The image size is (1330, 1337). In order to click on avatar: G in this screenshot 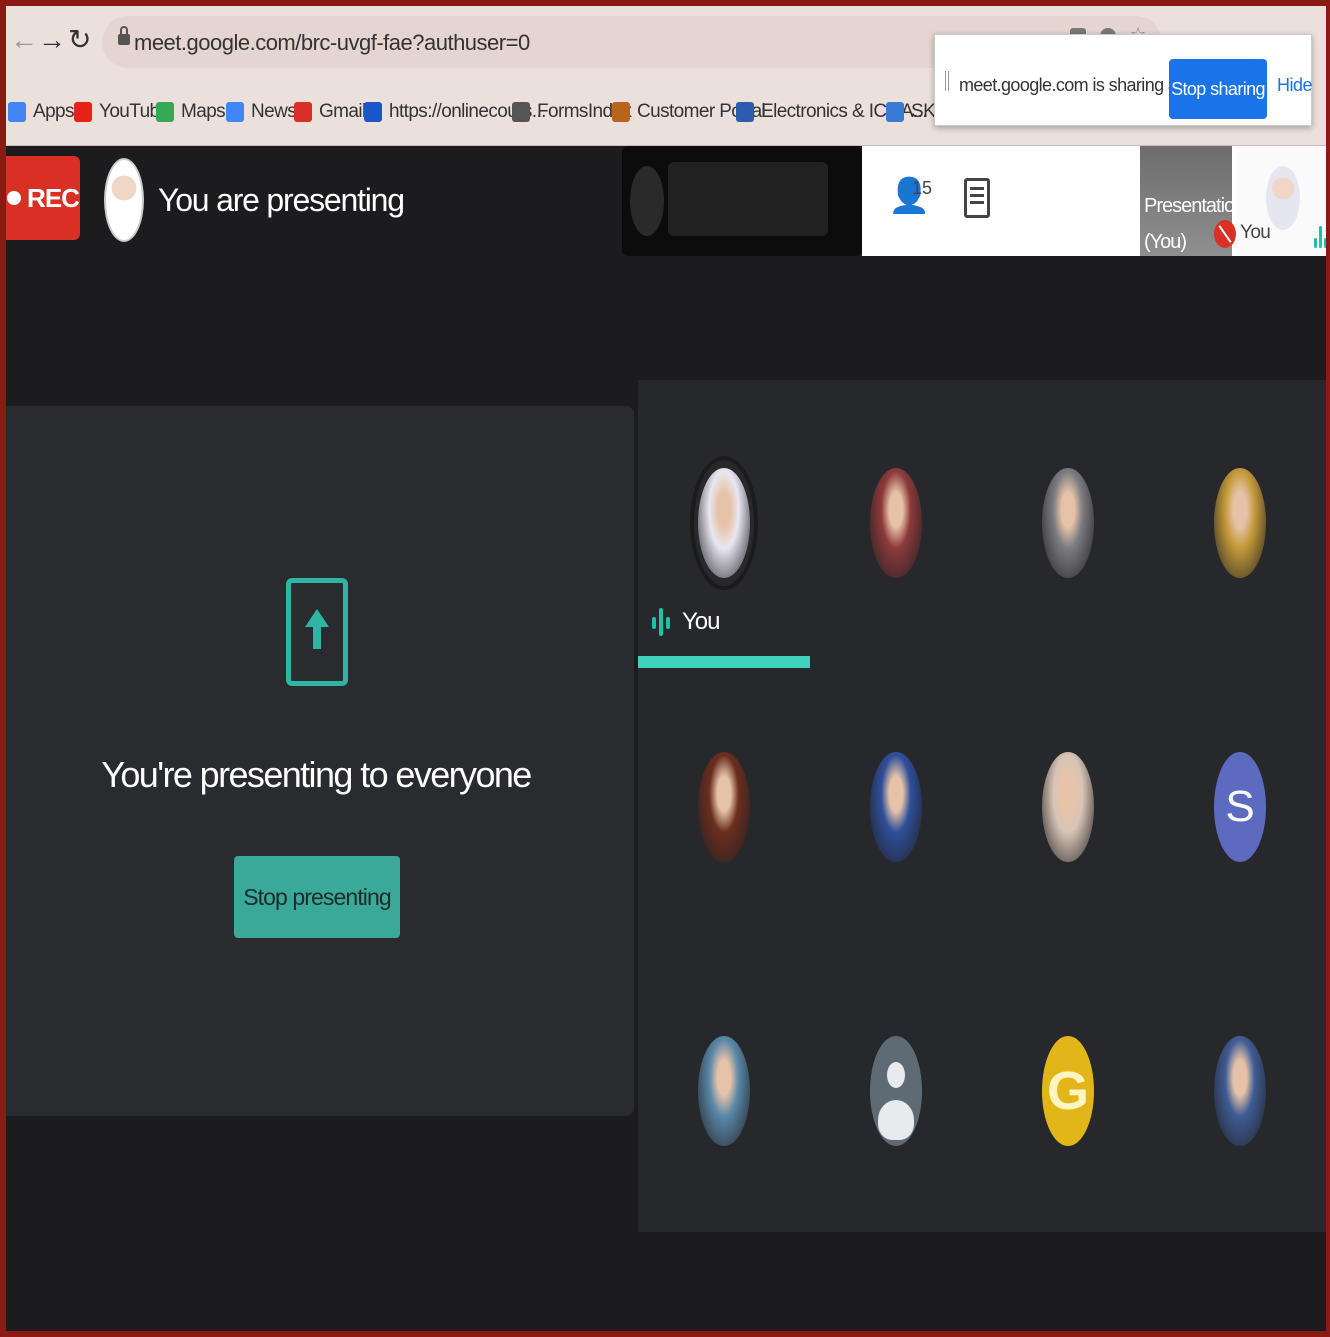, I will do `click(1068, 1091)`.